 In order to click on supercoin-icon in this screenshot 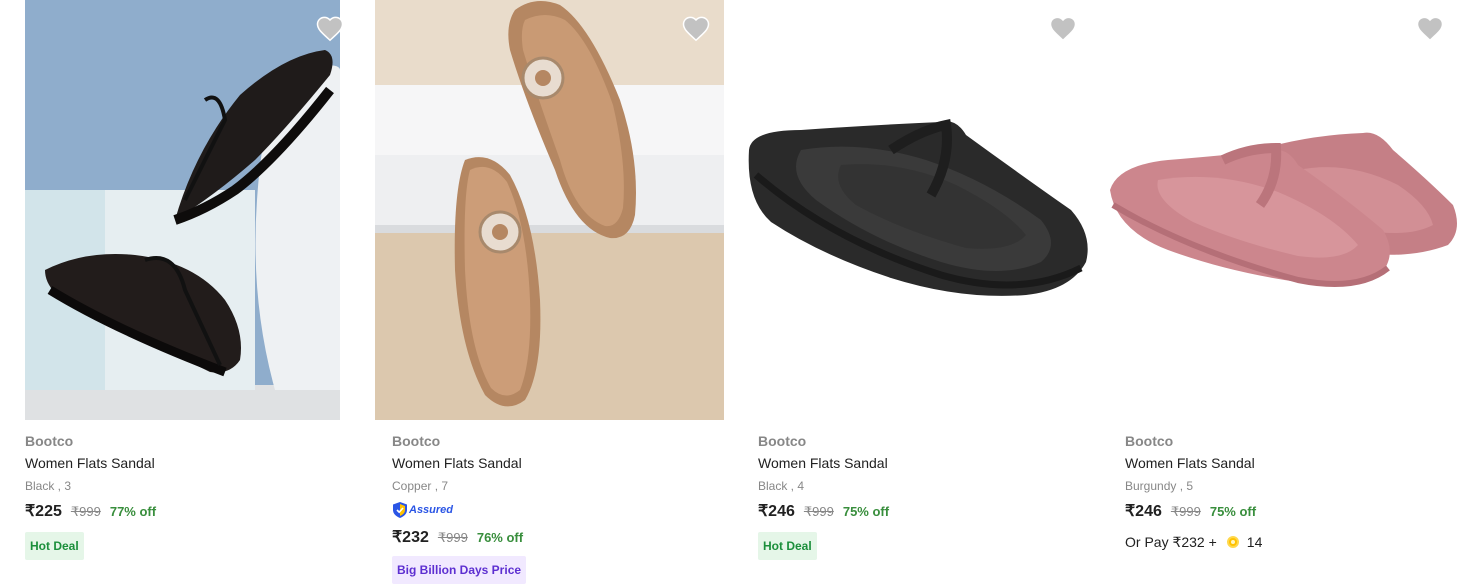, I will do `click(1232, 542)`.